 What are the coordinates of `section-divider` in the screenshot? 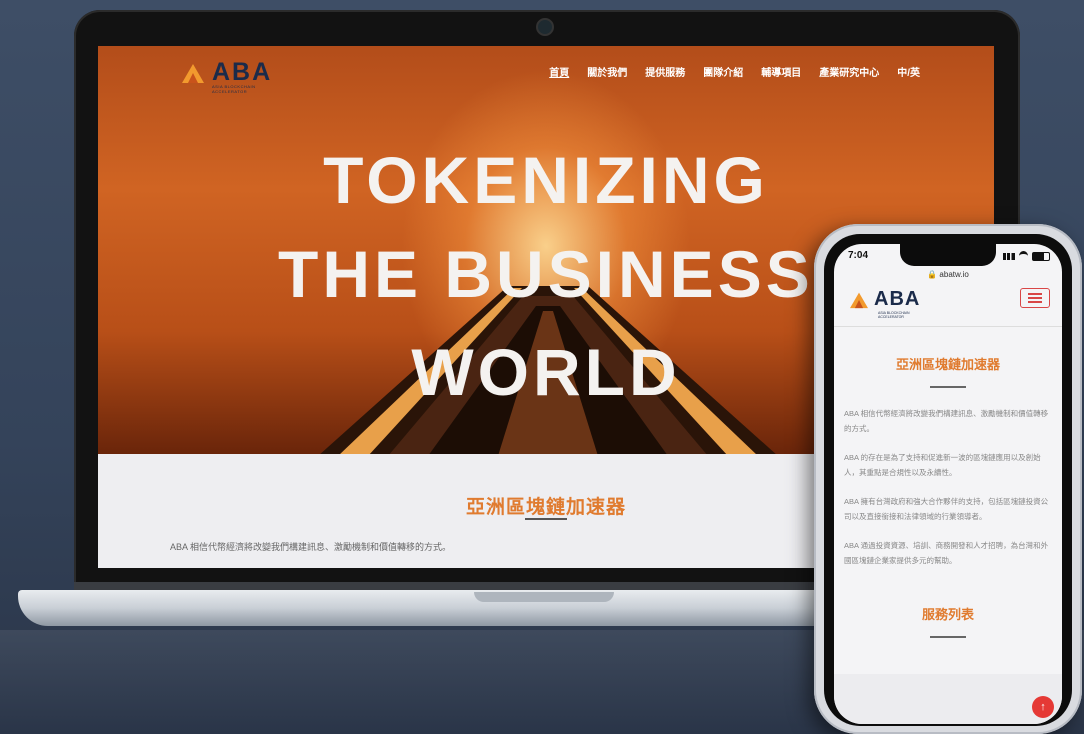 It's located at (546, 519).